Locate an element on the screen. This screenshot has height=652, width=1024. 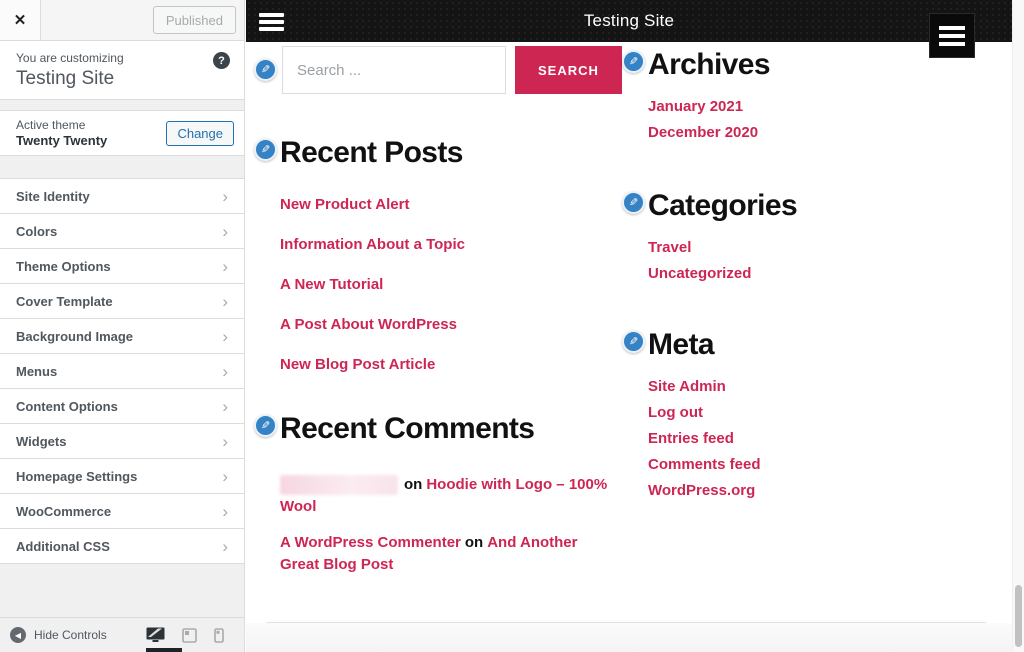
close-customizer-button: ✕ is located at coordinates (20, 20).